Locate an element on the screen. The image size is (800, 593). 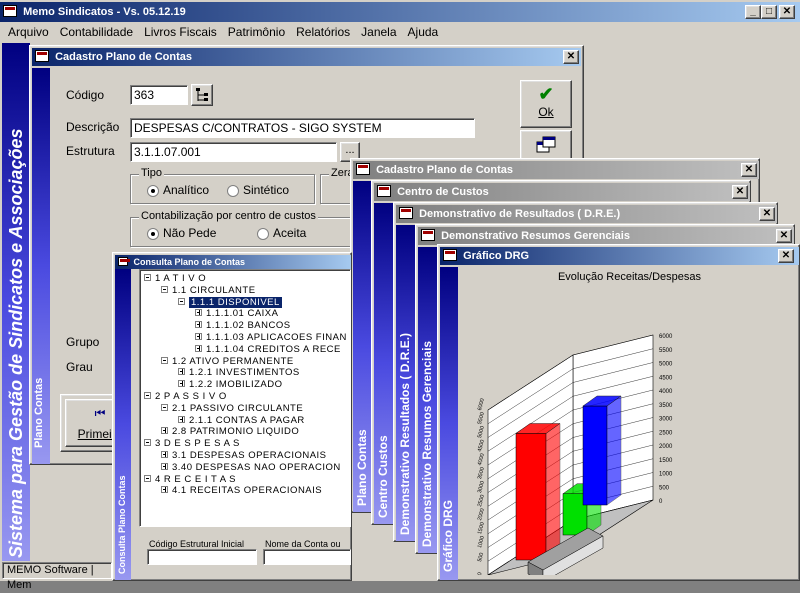
cascade-side-label: Demonstrativo Resultados ( D.R.E.) is located at coordinates (405, 433).